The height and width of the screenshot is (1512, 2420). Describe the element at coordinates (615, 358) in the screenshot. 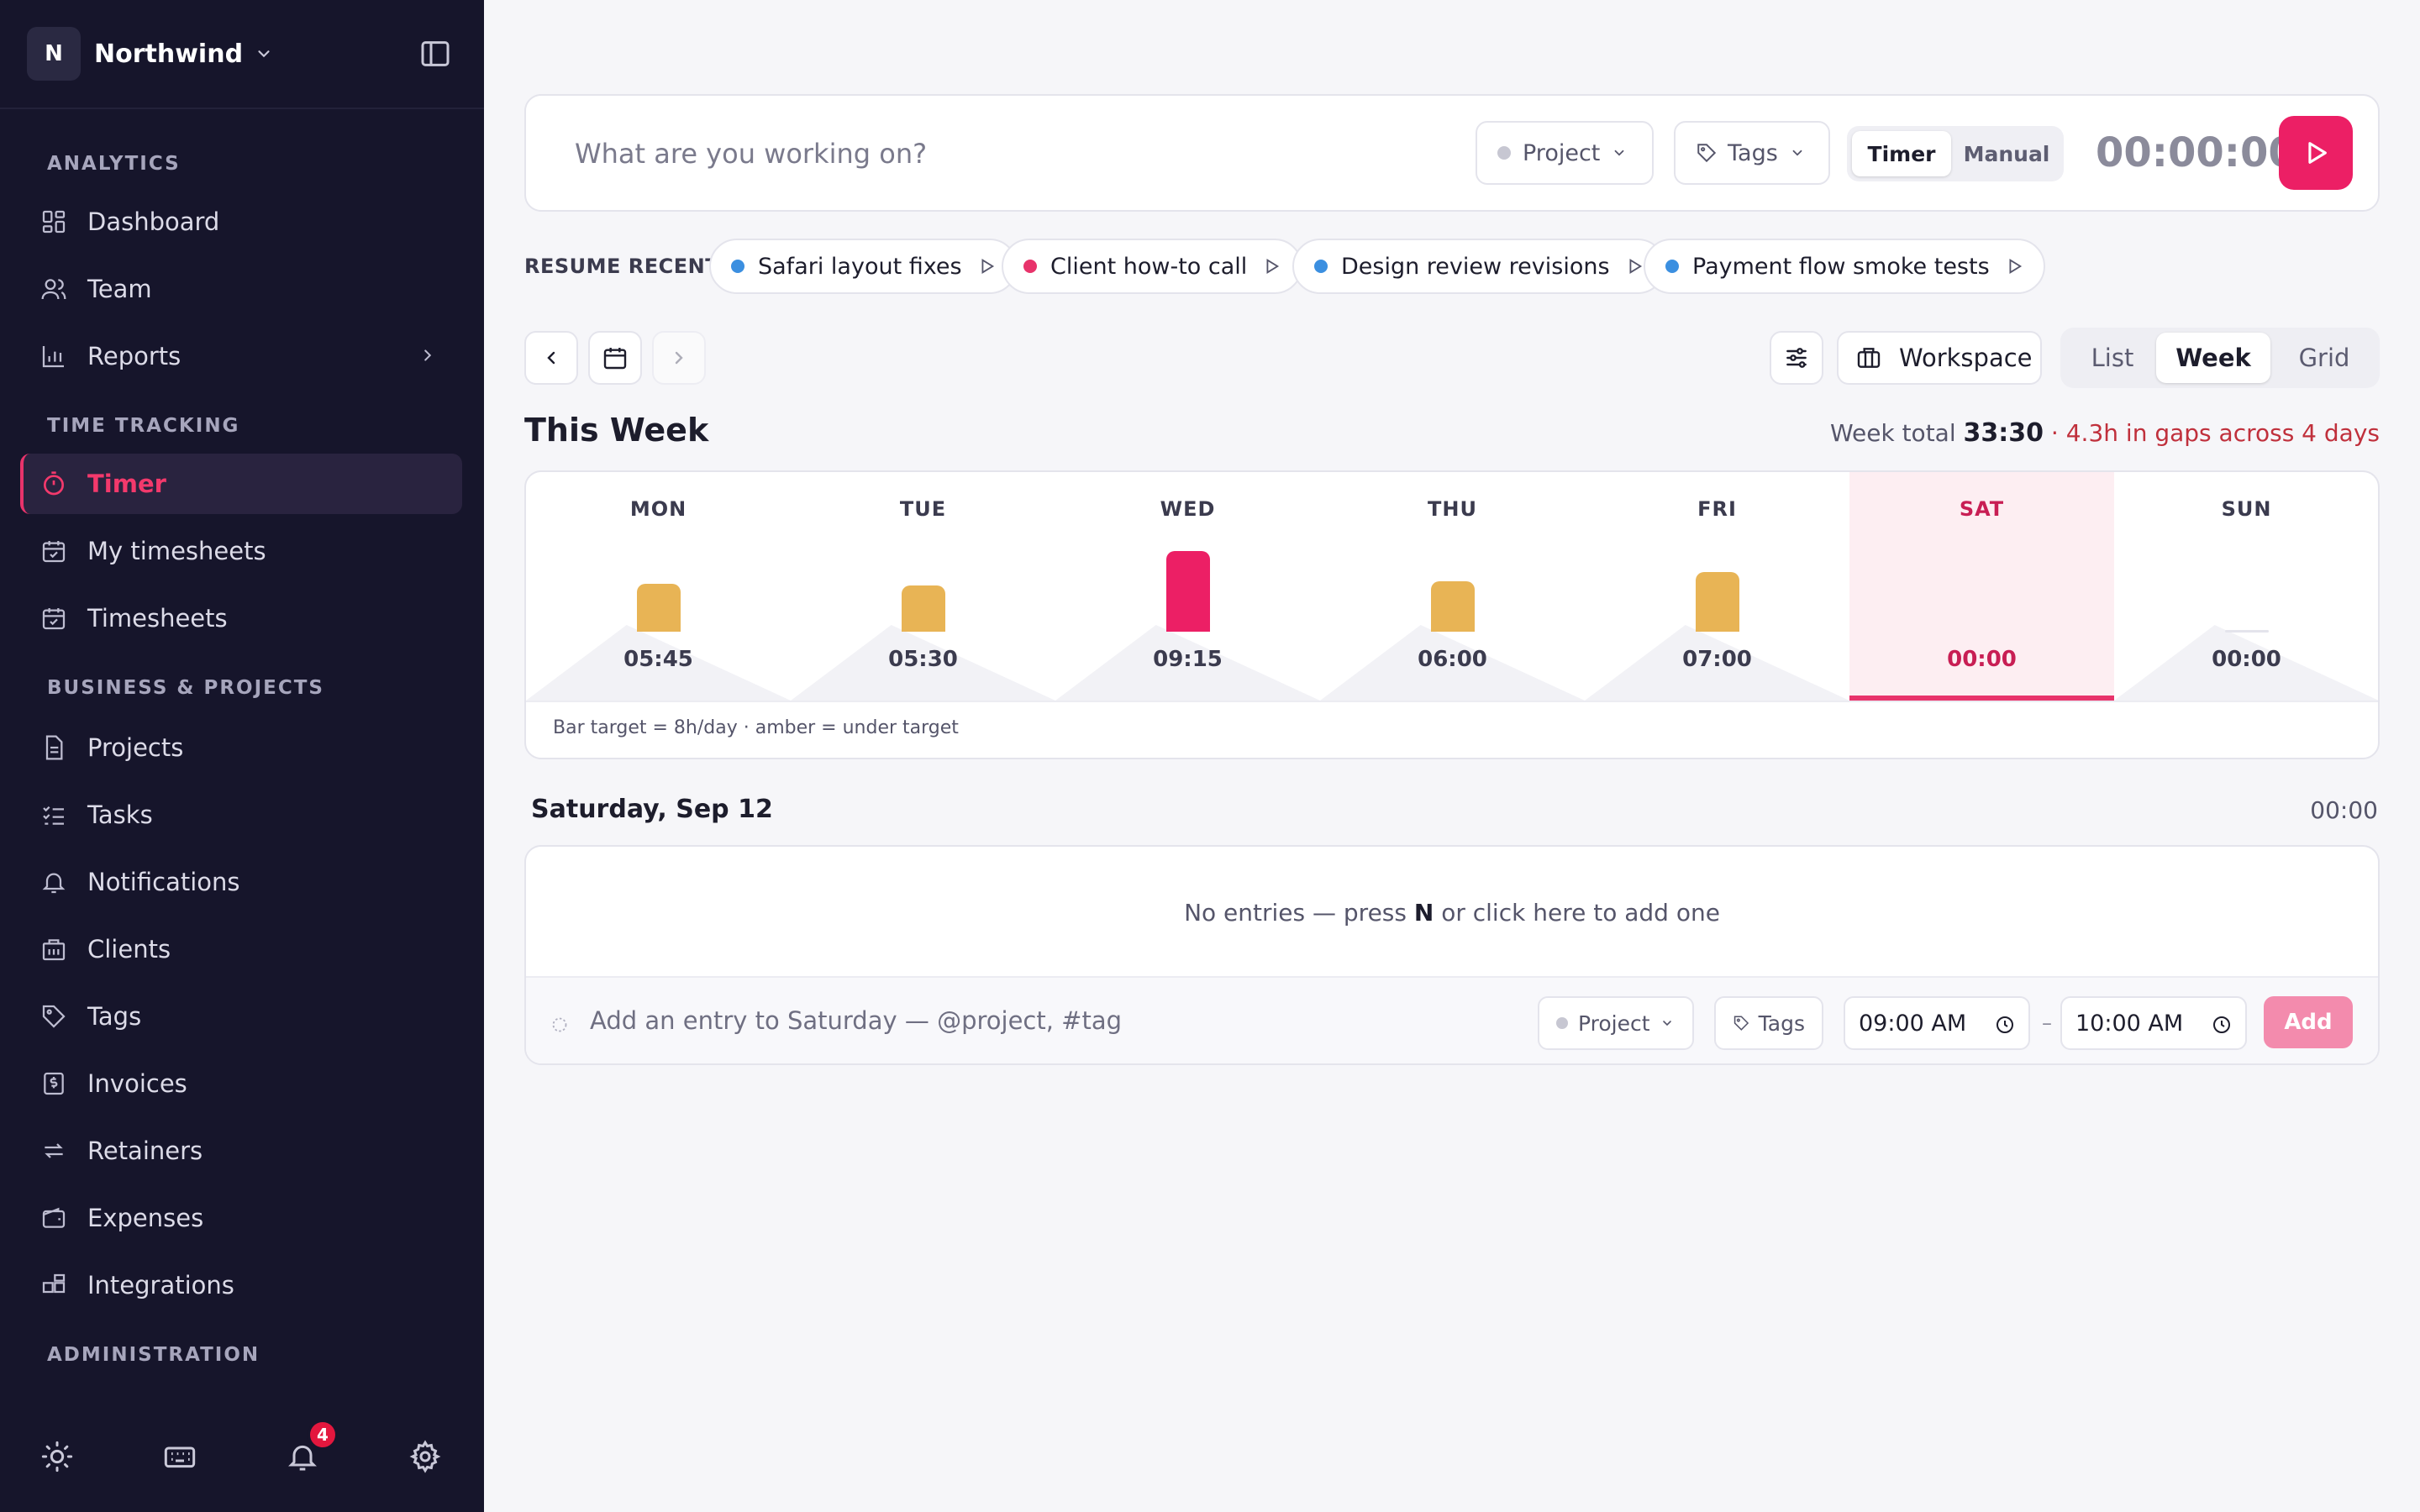

I see `date-picker-button` at that location.